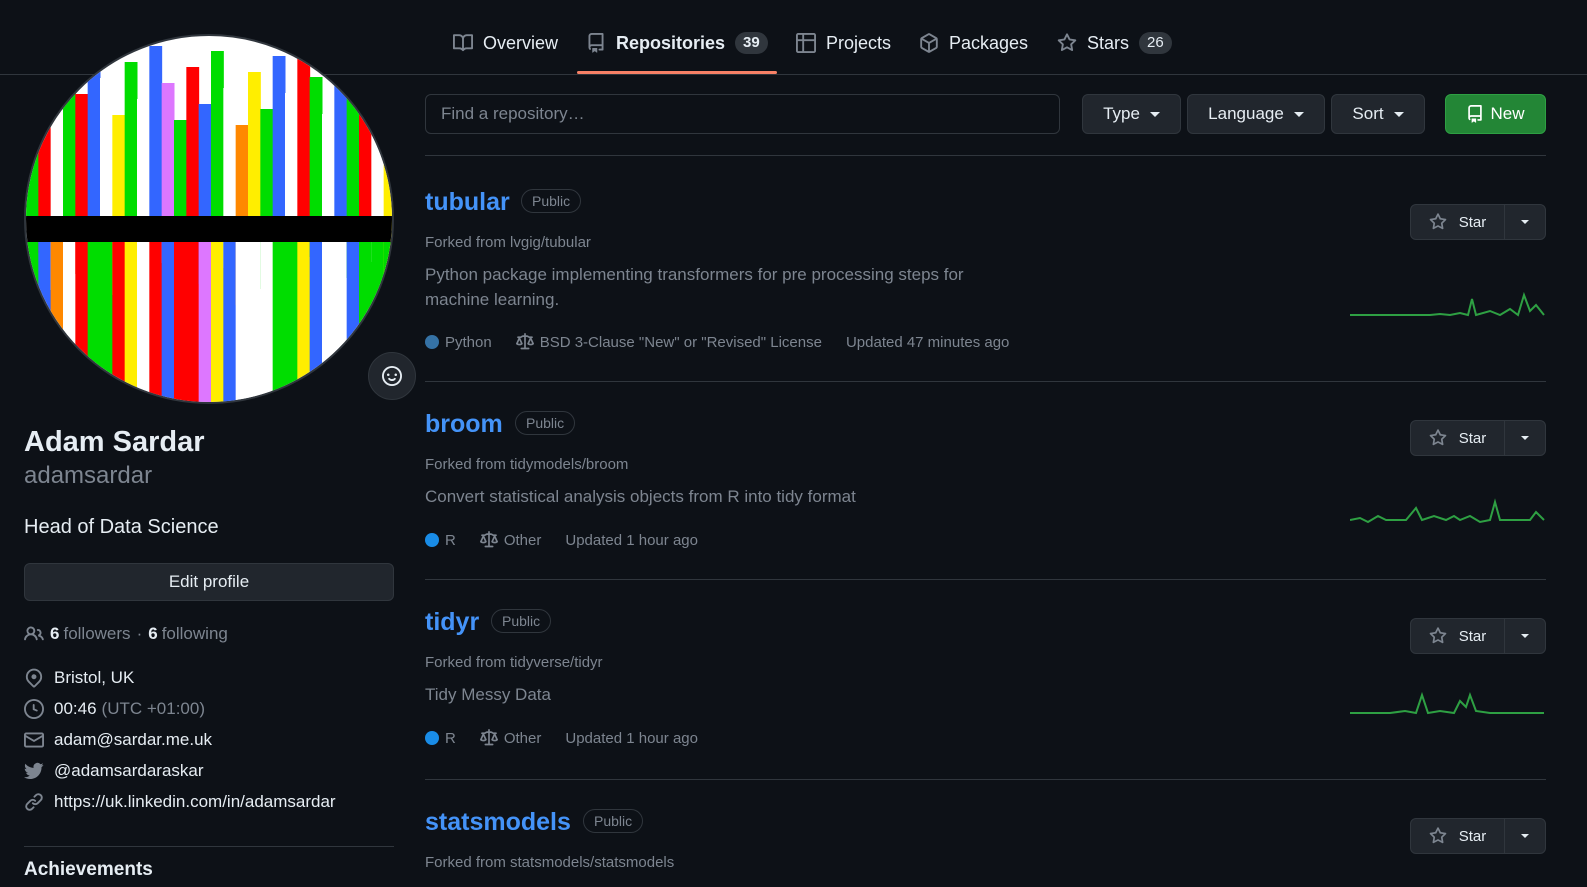 The width and height of the screenshot is (1587, 887). What do you see at coordinates (498, 822) in the screenshot?
I see `repo-name-link: statsmodels` at bounding box center [498, 822].